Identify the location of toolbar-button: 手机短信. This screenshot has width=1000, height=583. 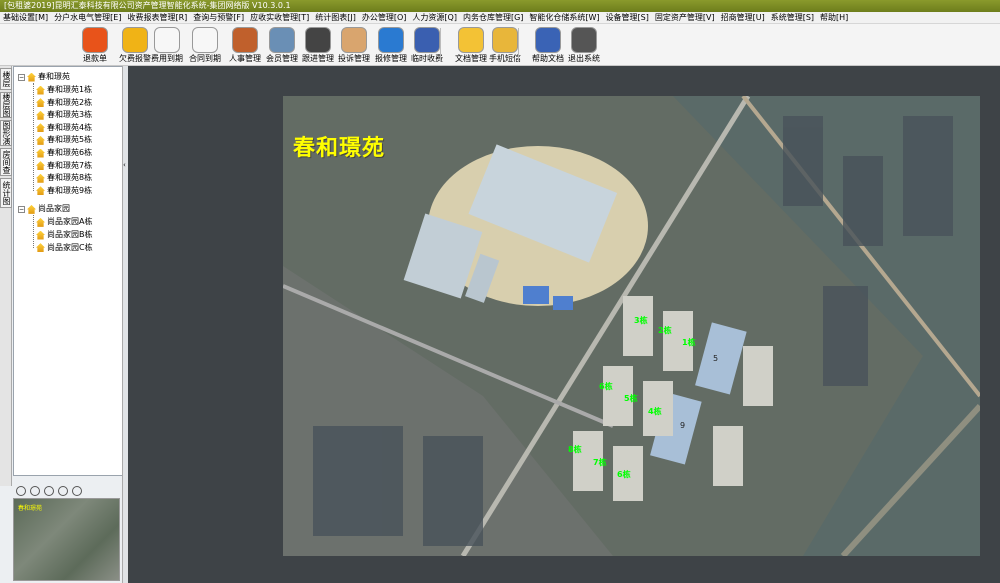
(505, 46).